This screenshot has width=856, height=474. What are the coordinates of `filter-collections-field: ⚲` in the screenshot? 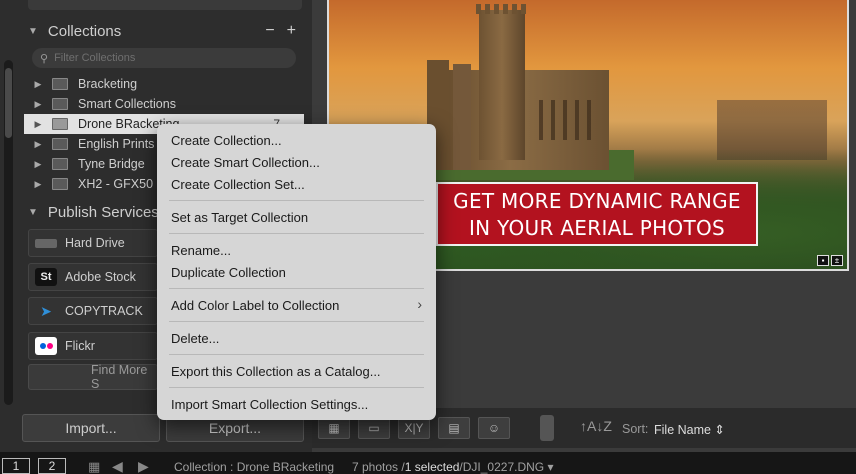 It's located at (164, 58).